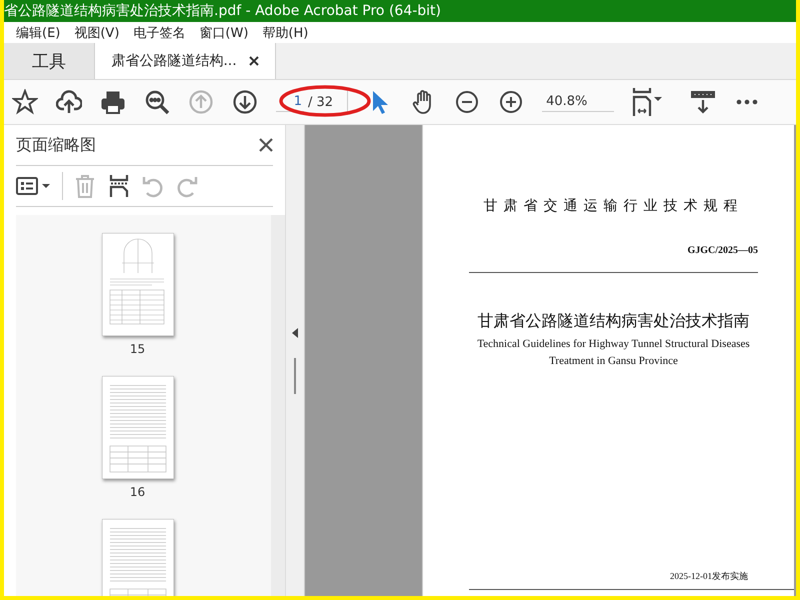 The height and width of the screenshot is (600, 800). What do you see at coordinates (613, 353) in the screenshot?
I see `english-title: Technical Guidelines for Highway Tunnel Structural Diseases Treatment in Gansu Province` at bounding box center [613, 353].